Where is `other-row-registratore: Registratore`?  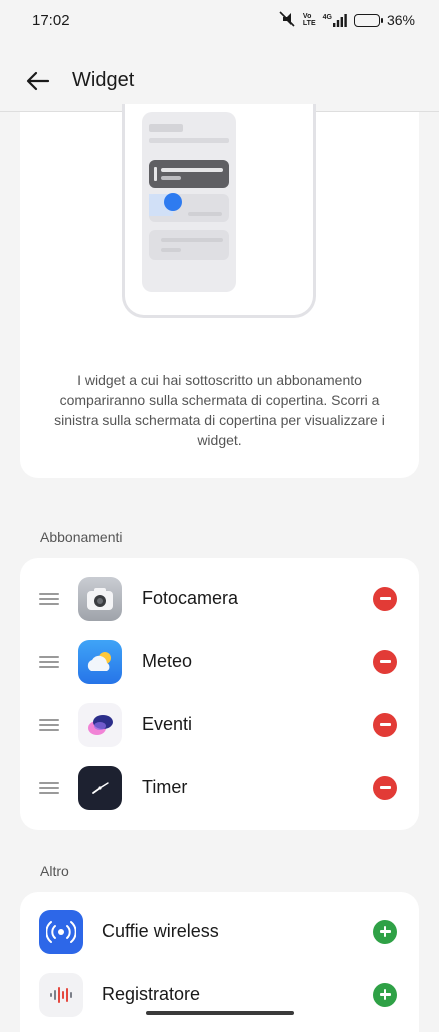
other-row-registratore: Registratore is located at coordinates (219, 994).